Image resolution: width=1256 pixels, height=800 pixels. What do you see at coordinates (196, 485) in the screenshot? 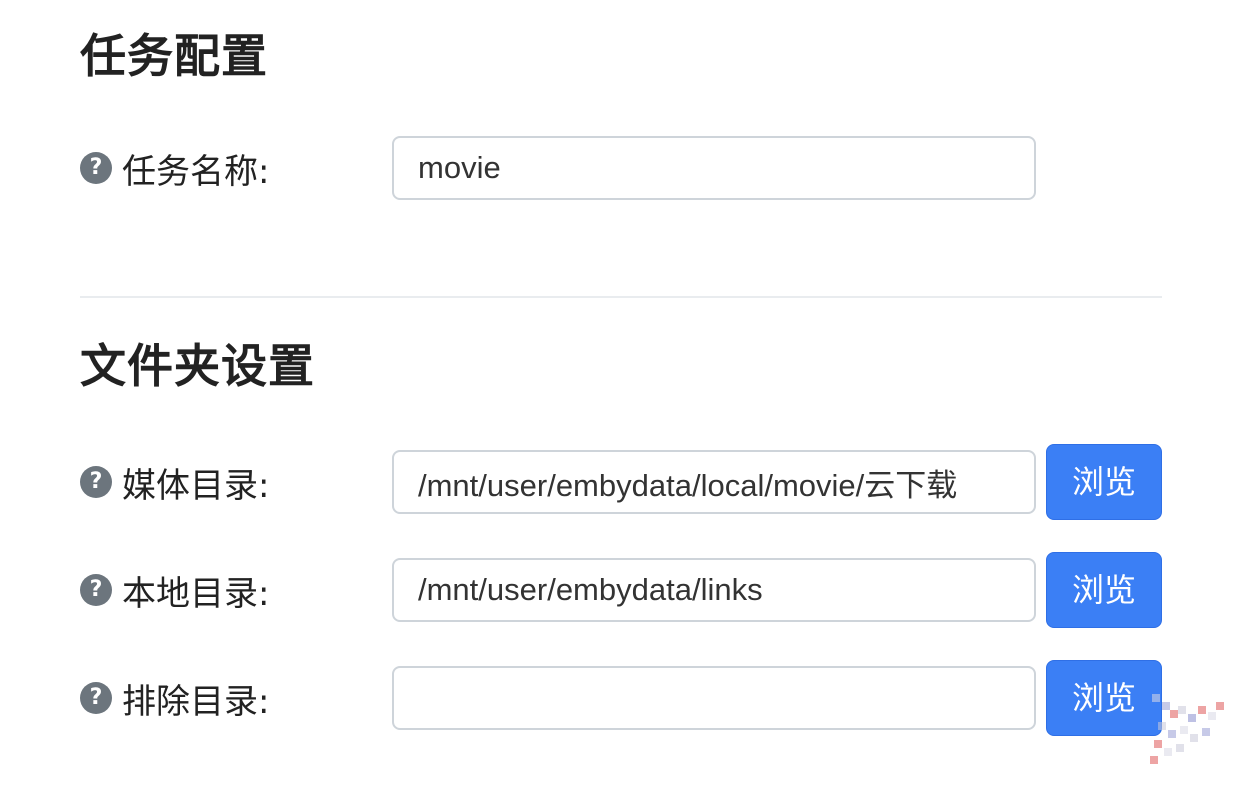
I see `media-dir-label: 媒体目录:` at bounding box center [196, 485].